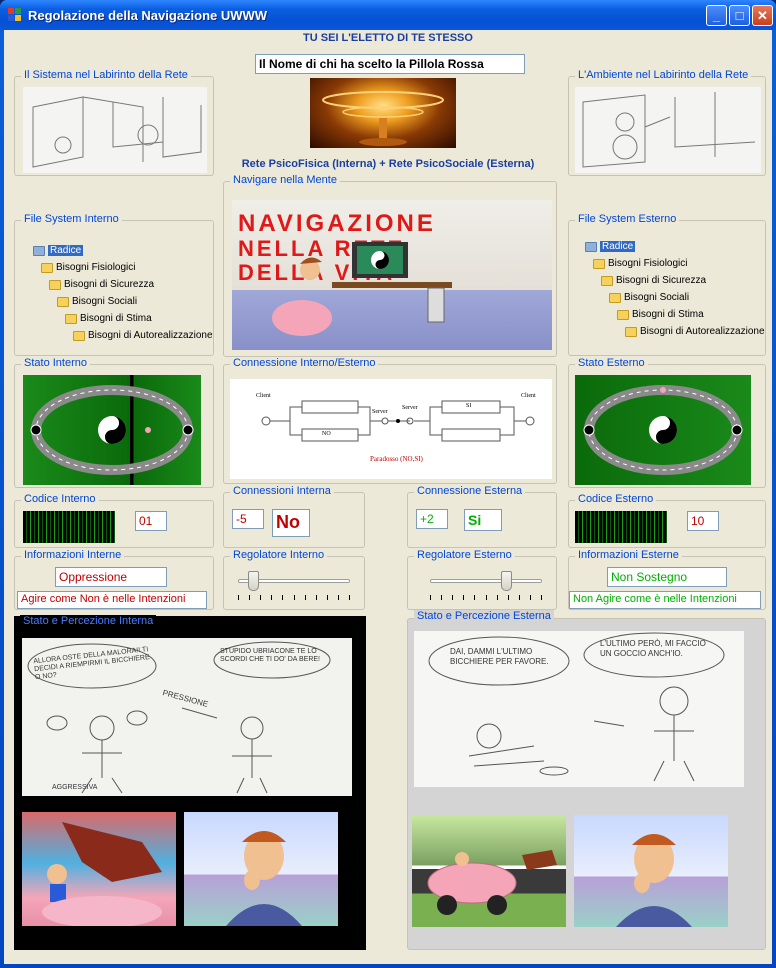 This screenshot has width=776, height=968. I want to click on regolatore-esterno-slider, so click(486, 586).